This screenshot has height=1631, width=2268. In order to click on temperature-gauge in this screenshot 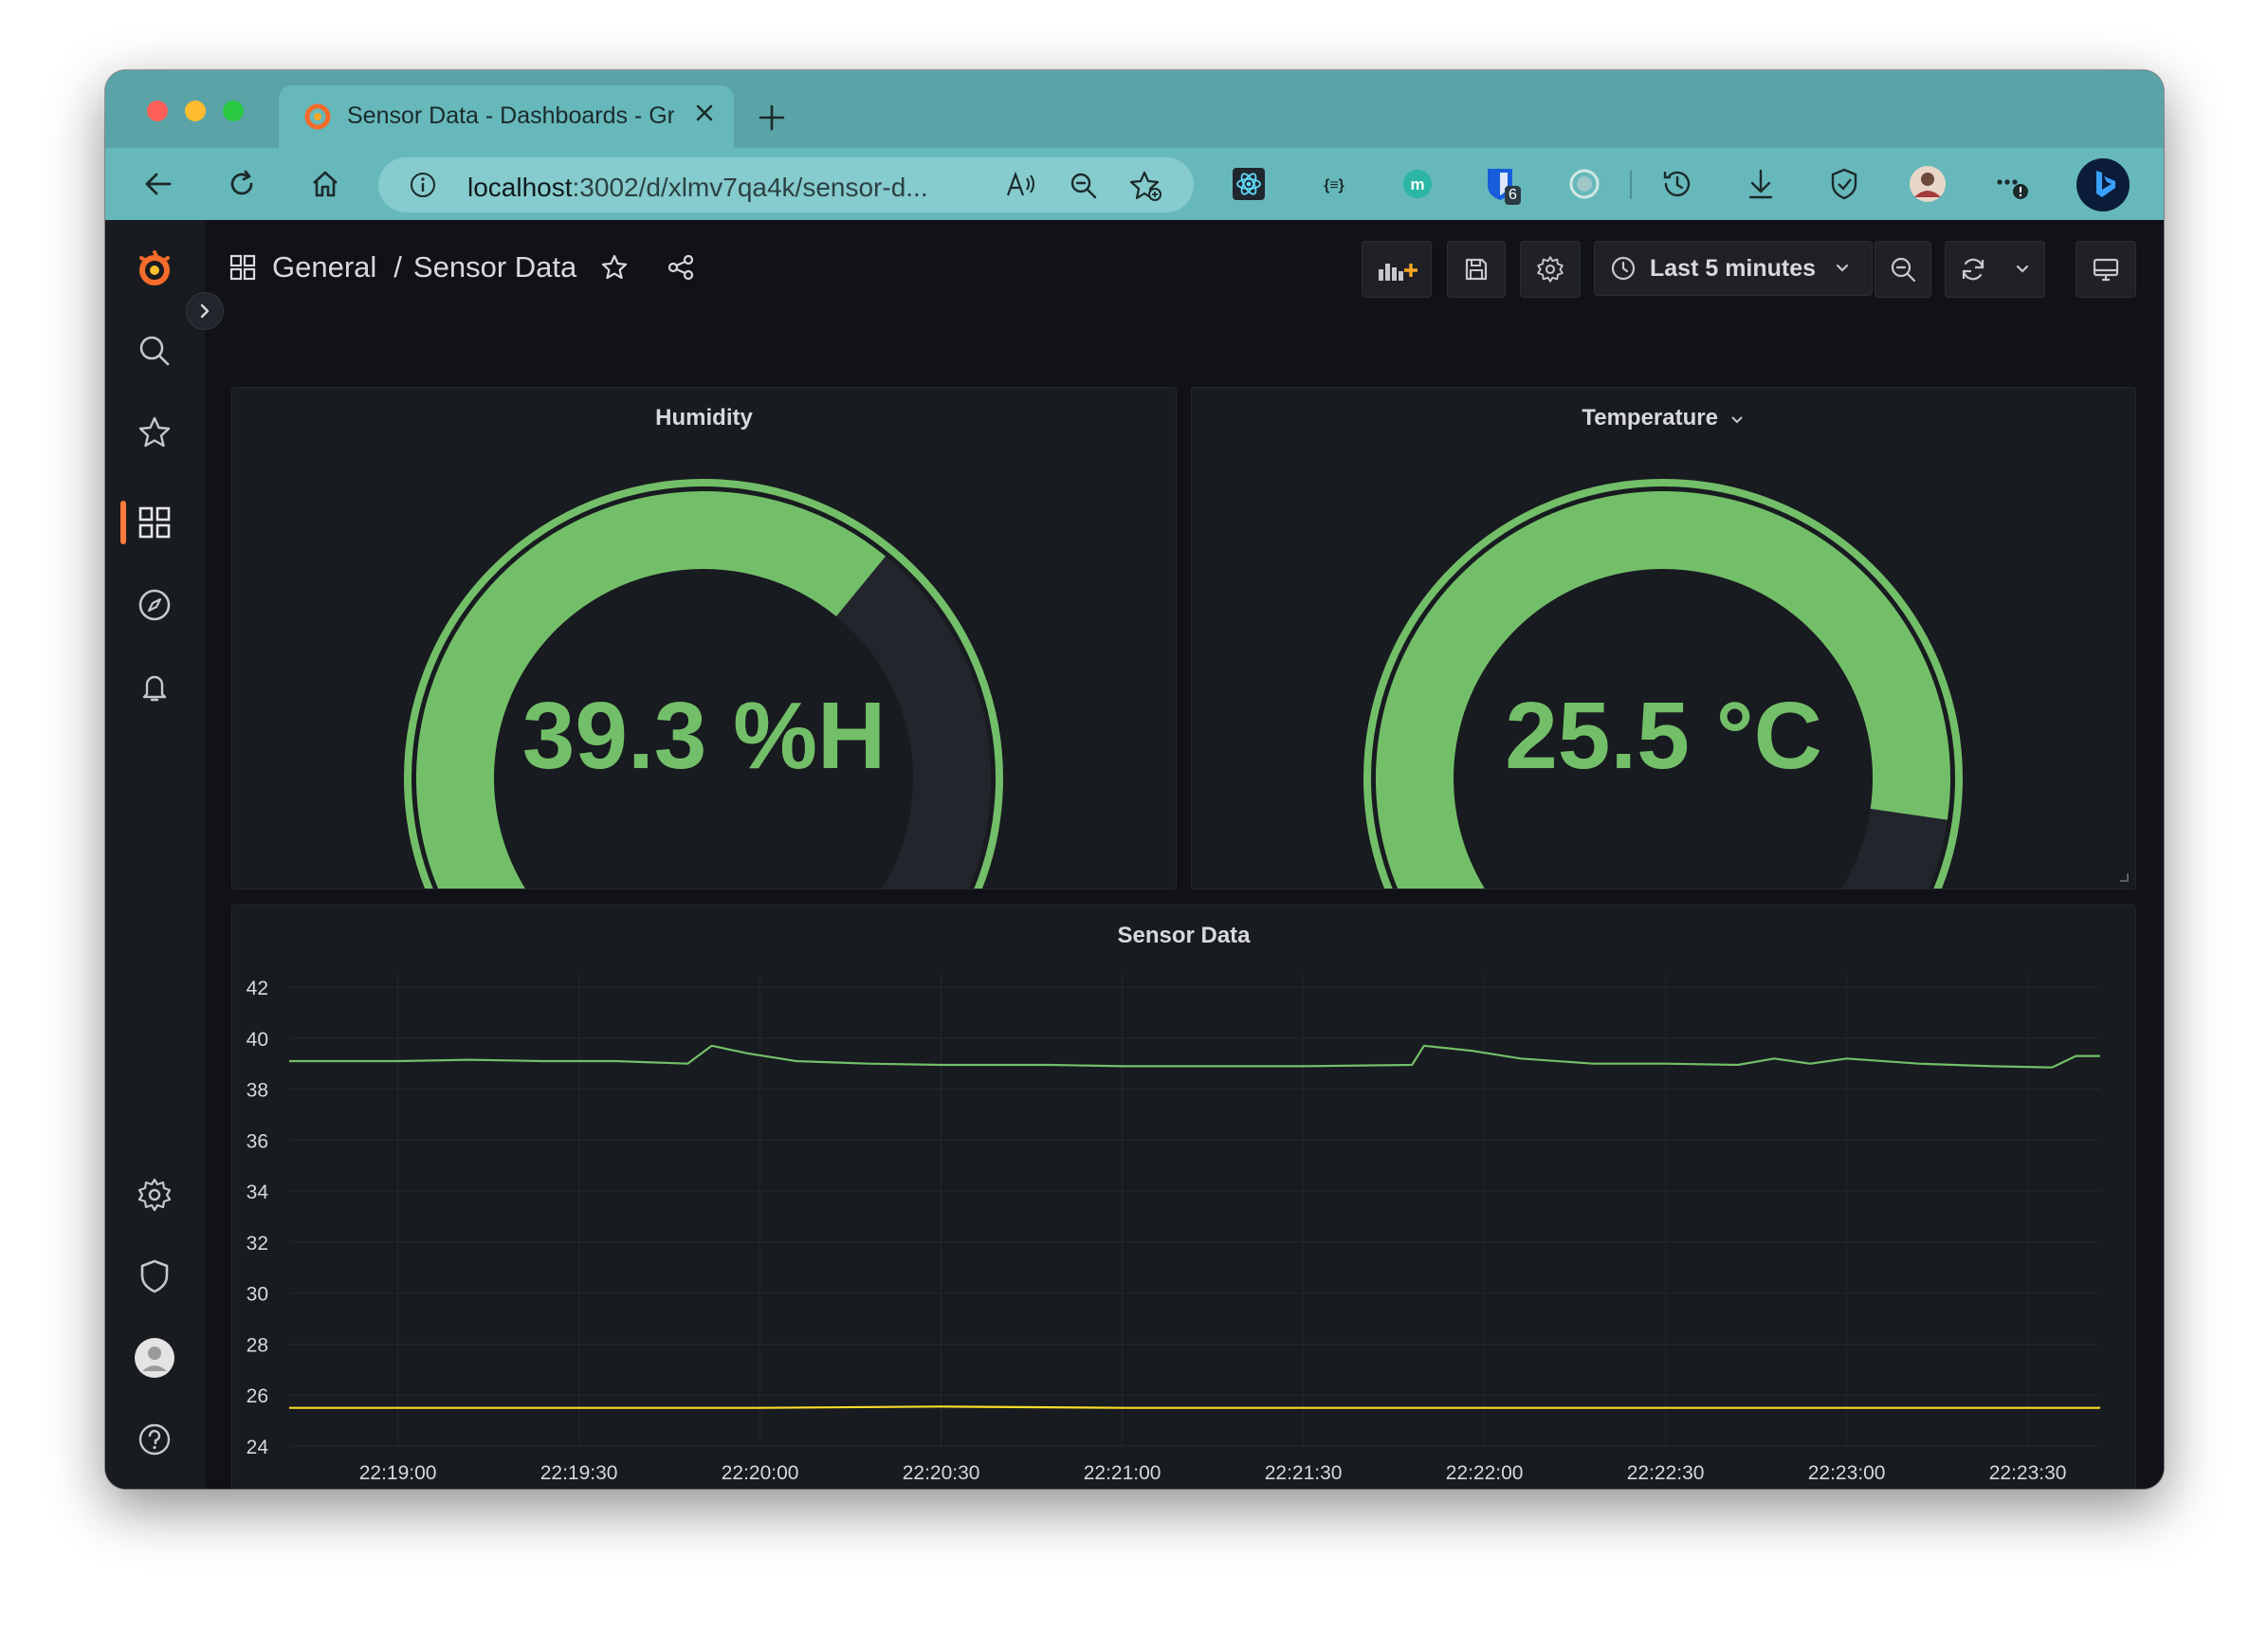, I will do `click(1663, 684)`.